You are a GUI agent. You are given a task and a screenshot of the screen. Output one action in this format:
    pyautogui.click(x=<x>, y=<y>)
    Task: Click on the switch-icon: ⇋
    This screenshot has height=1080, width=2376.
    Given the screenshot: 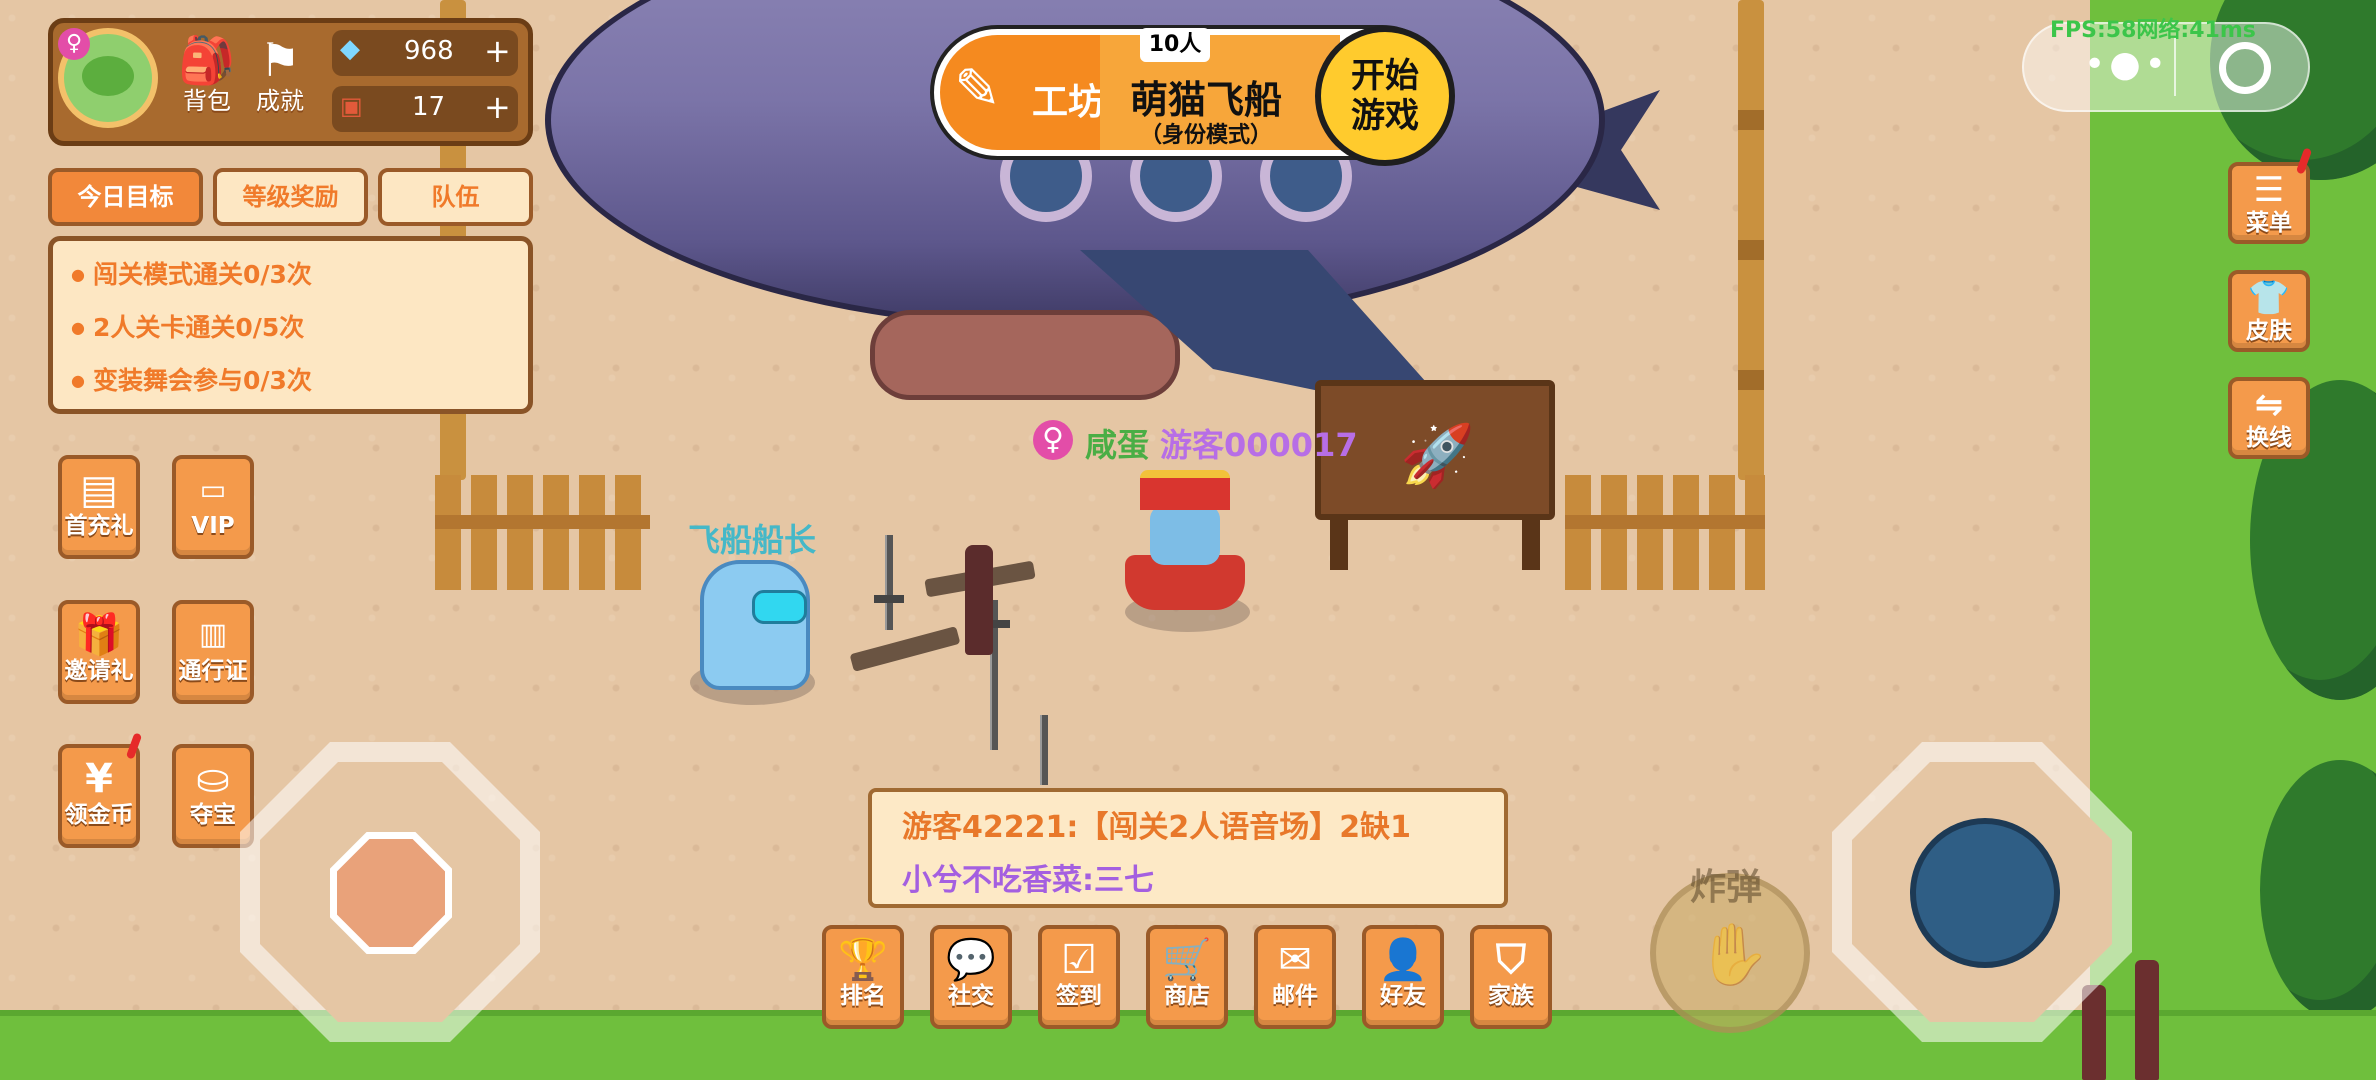 What is the action you would take?
    pyautogui.click(x=2269, y=405)
    